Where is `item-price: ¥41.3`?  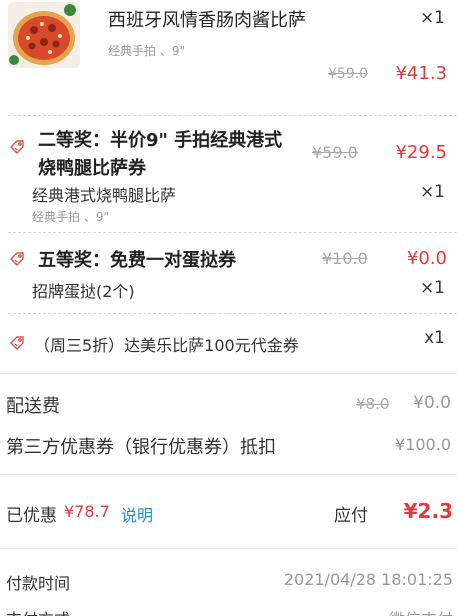 item-price: ¥41.3 is located at coordinates (421, 73).